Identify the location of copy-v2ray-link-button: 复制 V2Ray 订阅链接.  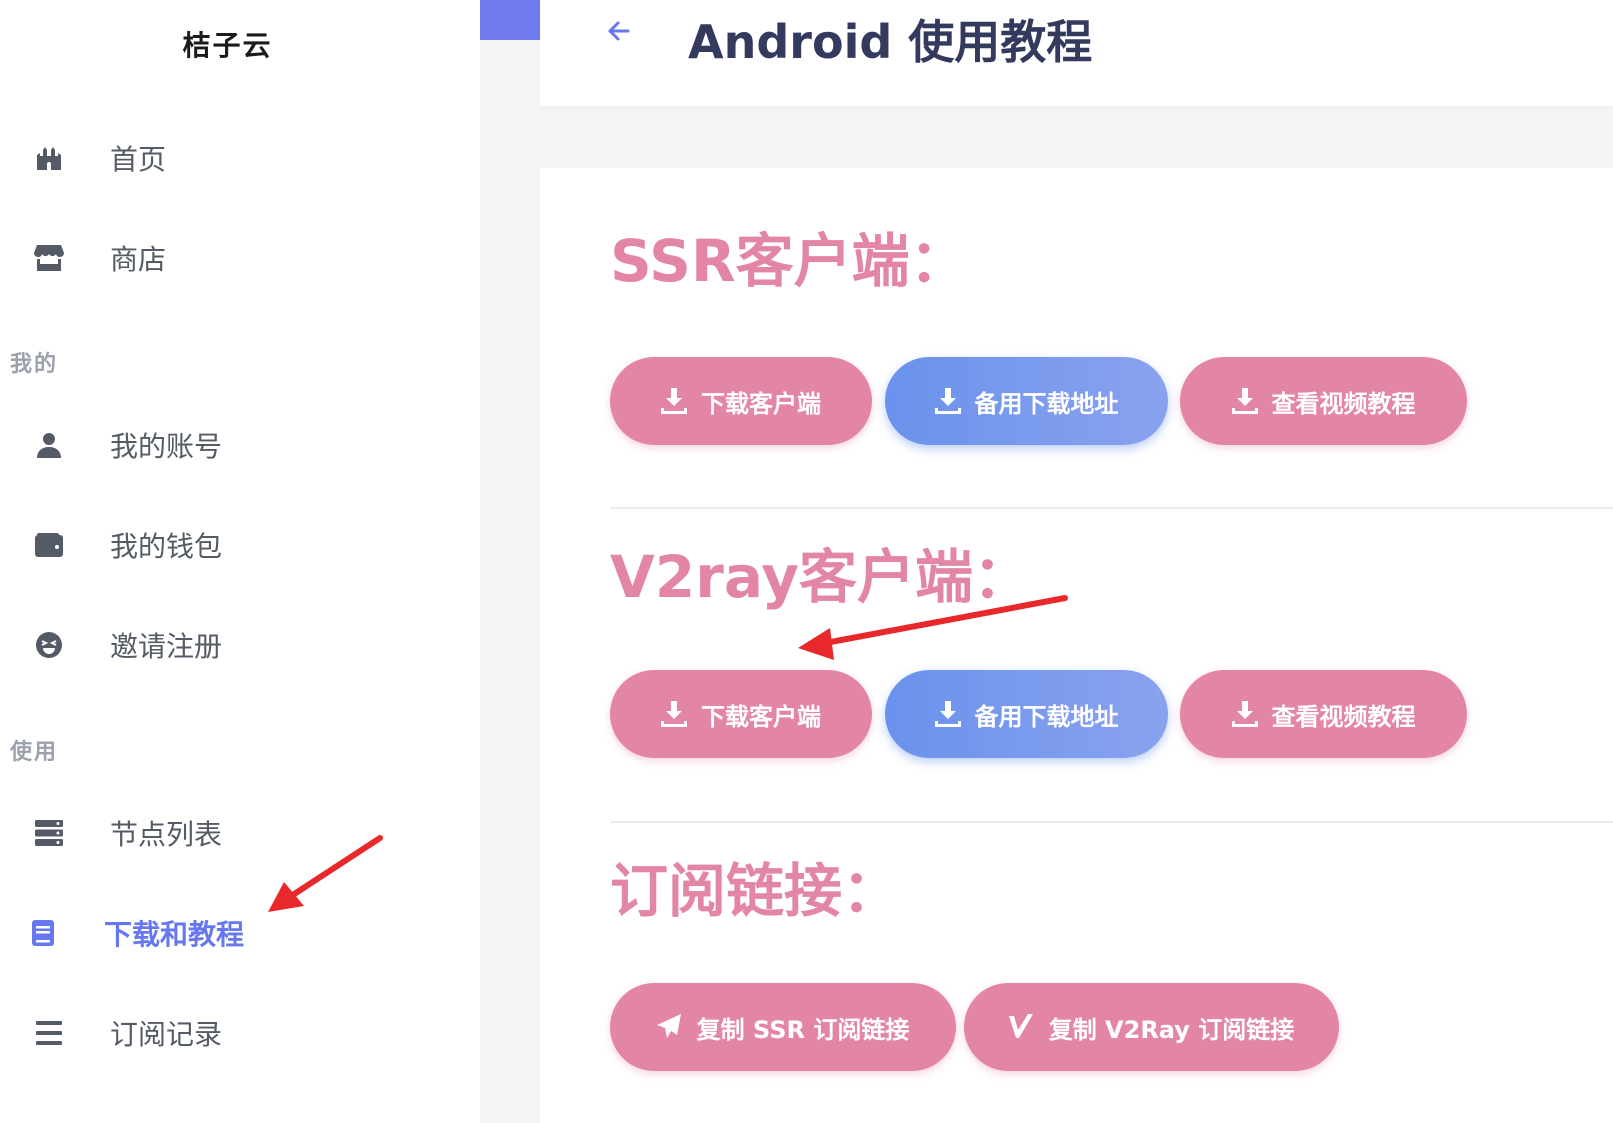
(1151, 1027).